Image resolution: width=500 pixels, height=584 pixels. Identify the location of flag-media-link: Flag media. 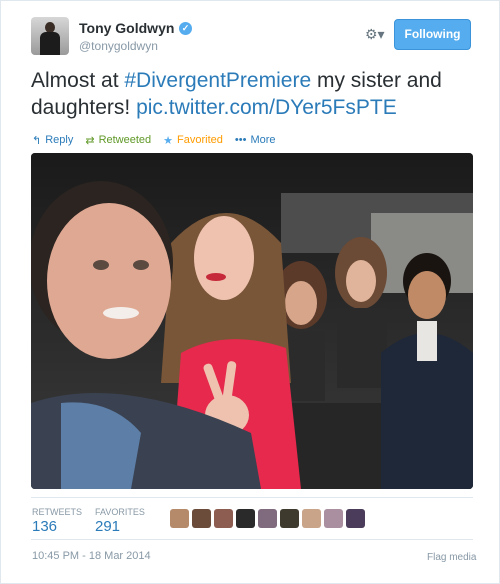
(451, 557).